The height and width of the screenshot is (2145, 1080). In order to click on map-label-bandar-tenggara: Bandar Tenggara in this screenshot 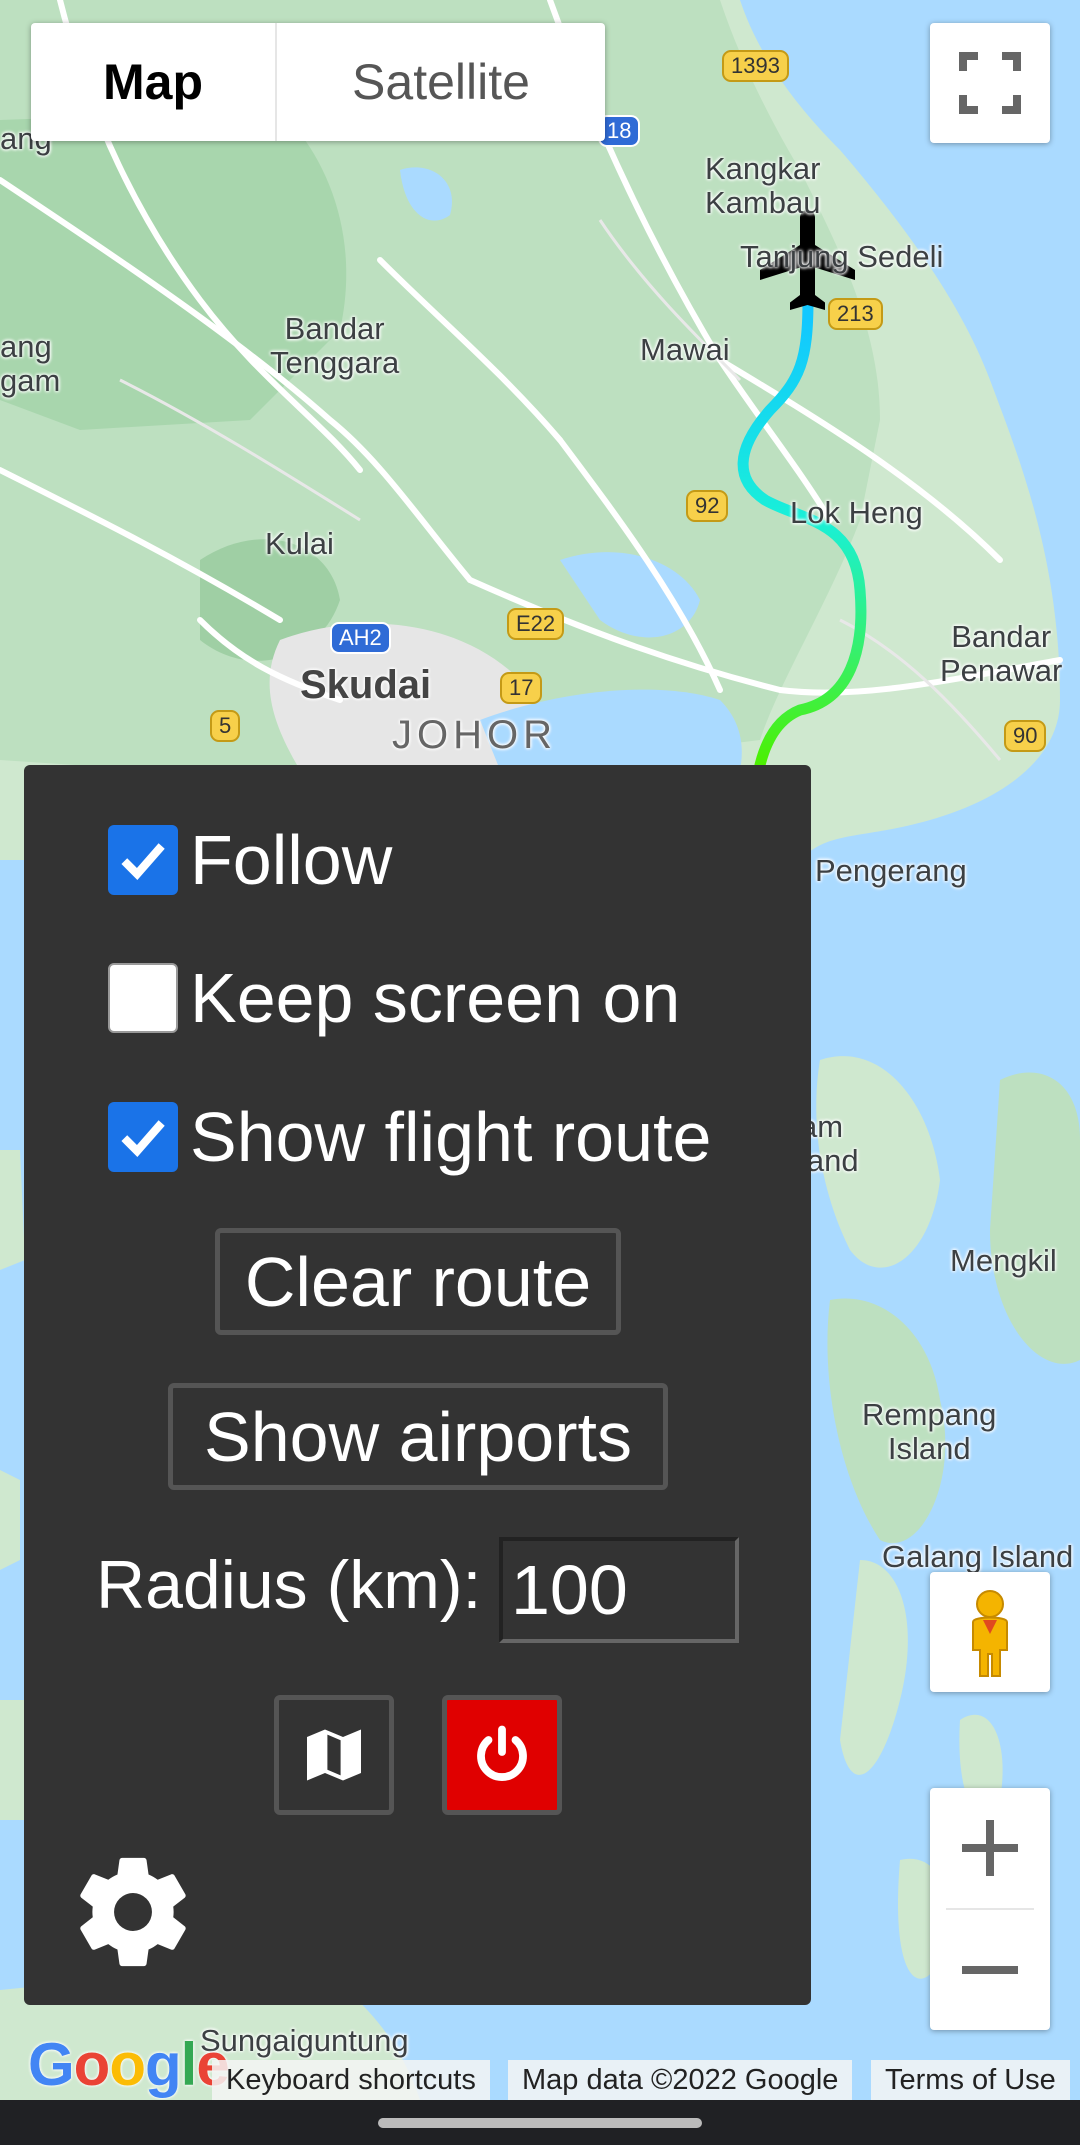, I will do `click(335, 345)`.